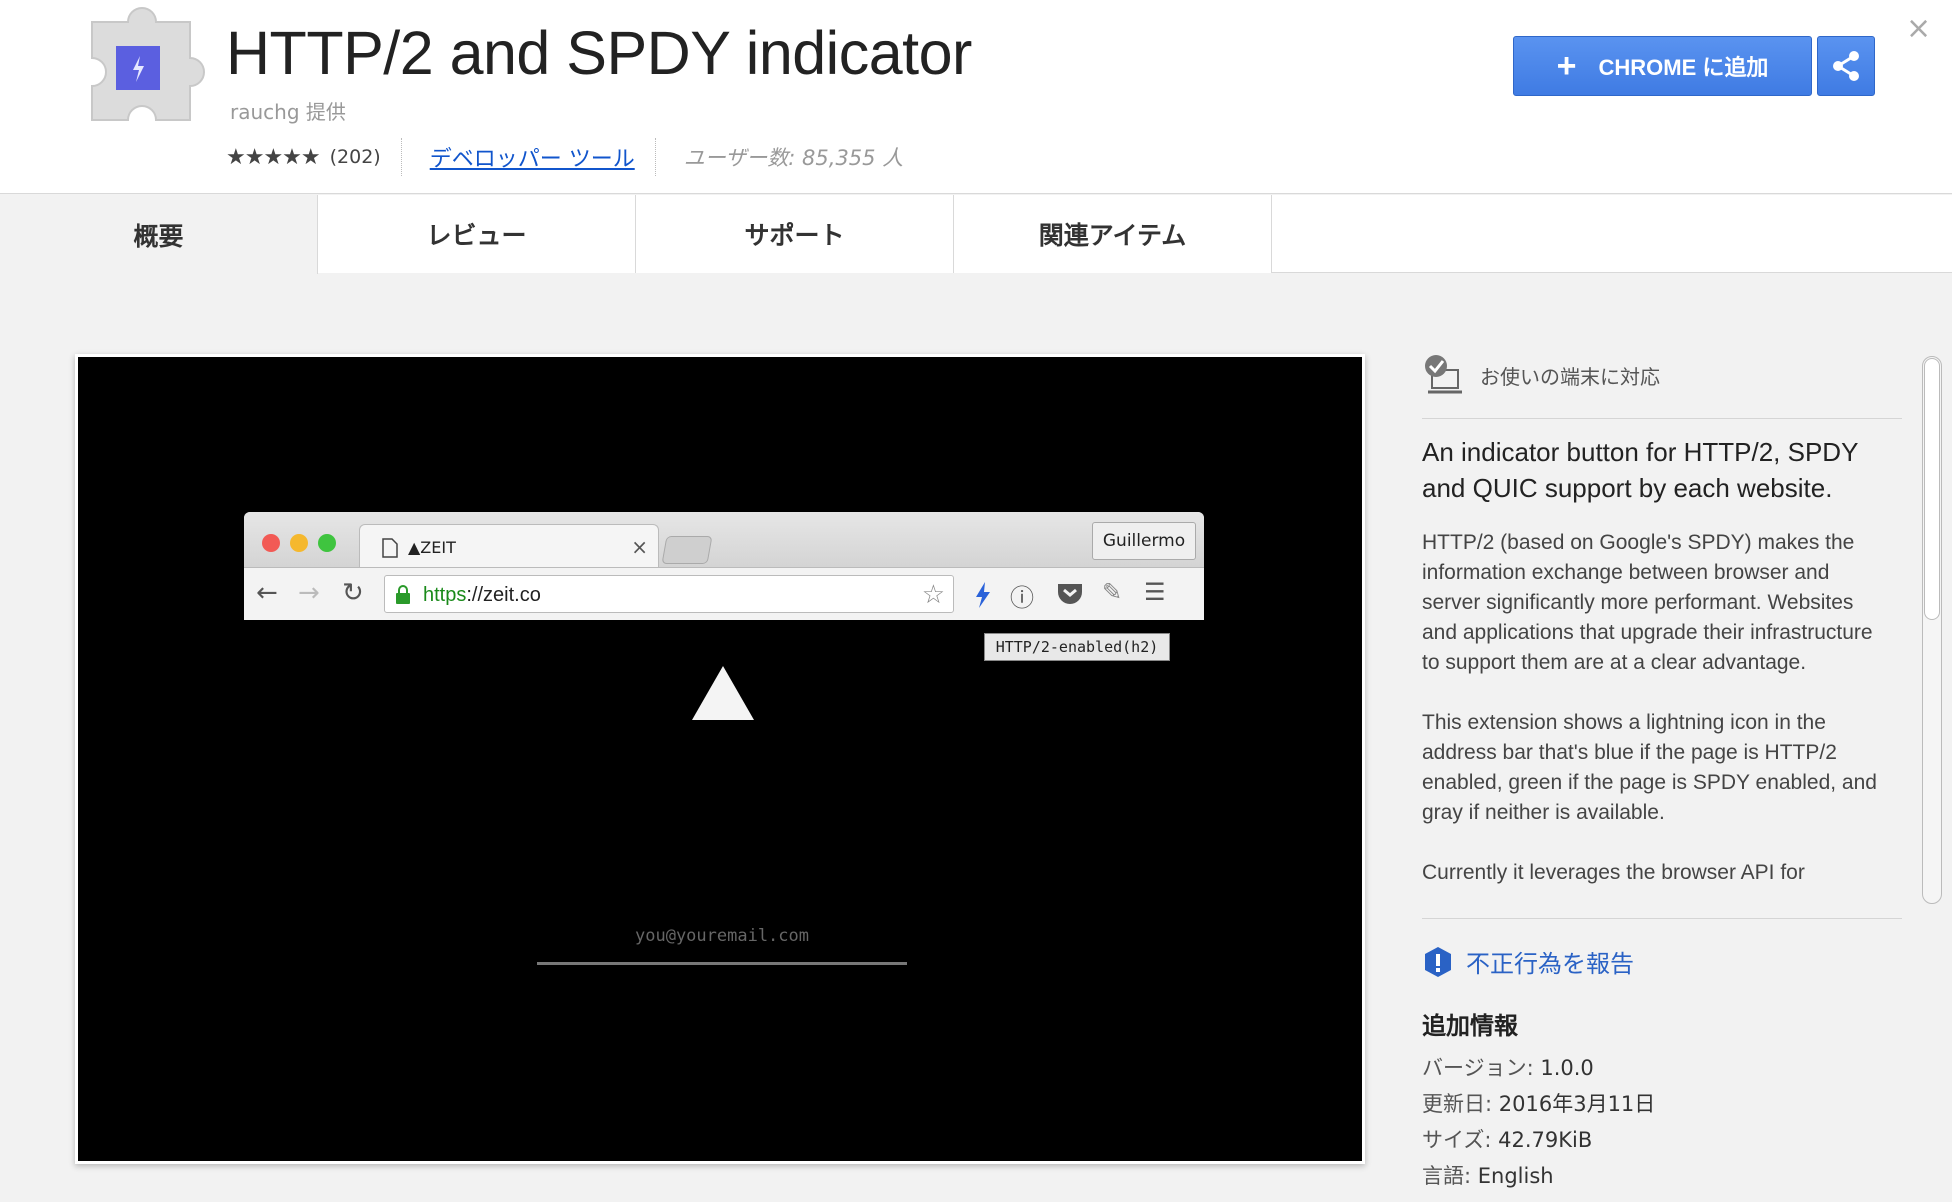  I want to click on report-abuse-link: 不正行為を報告, so click(1528, 961).